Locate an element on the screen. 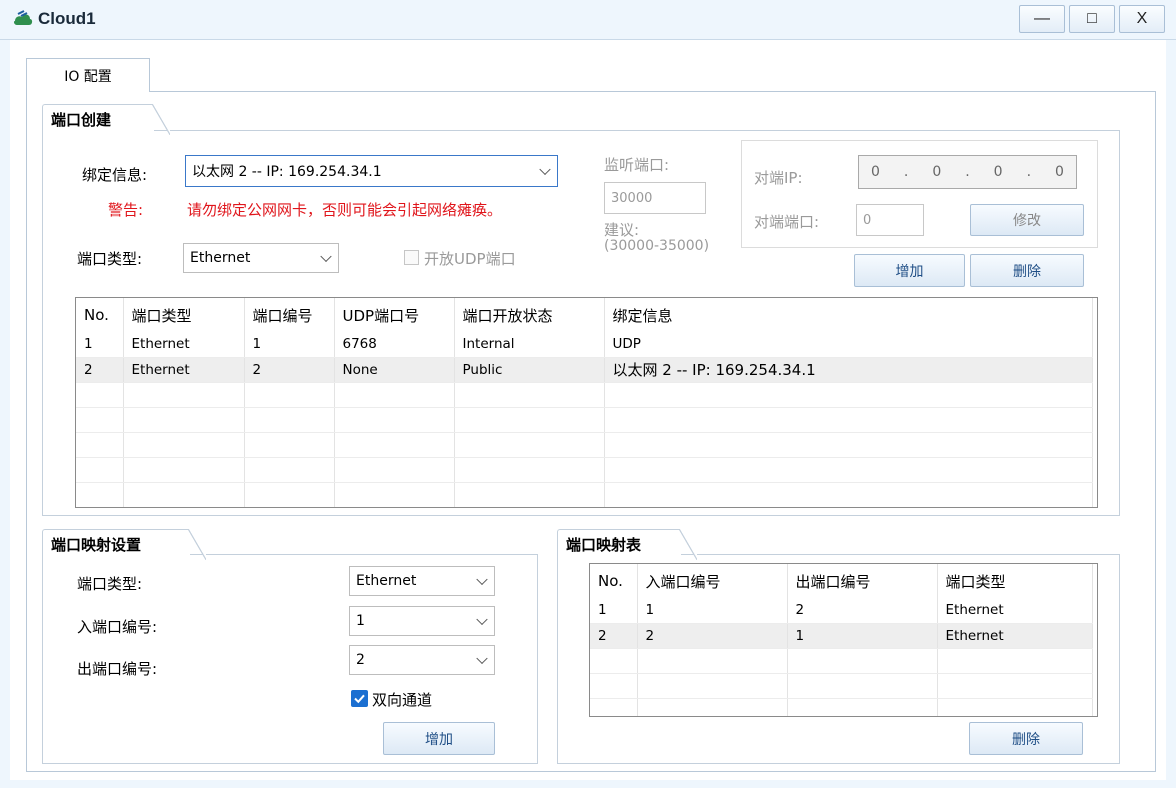 The width and height of the screenshot is (1176, 788). col-header: 绑定信息 is located at coordinates (848, 315).